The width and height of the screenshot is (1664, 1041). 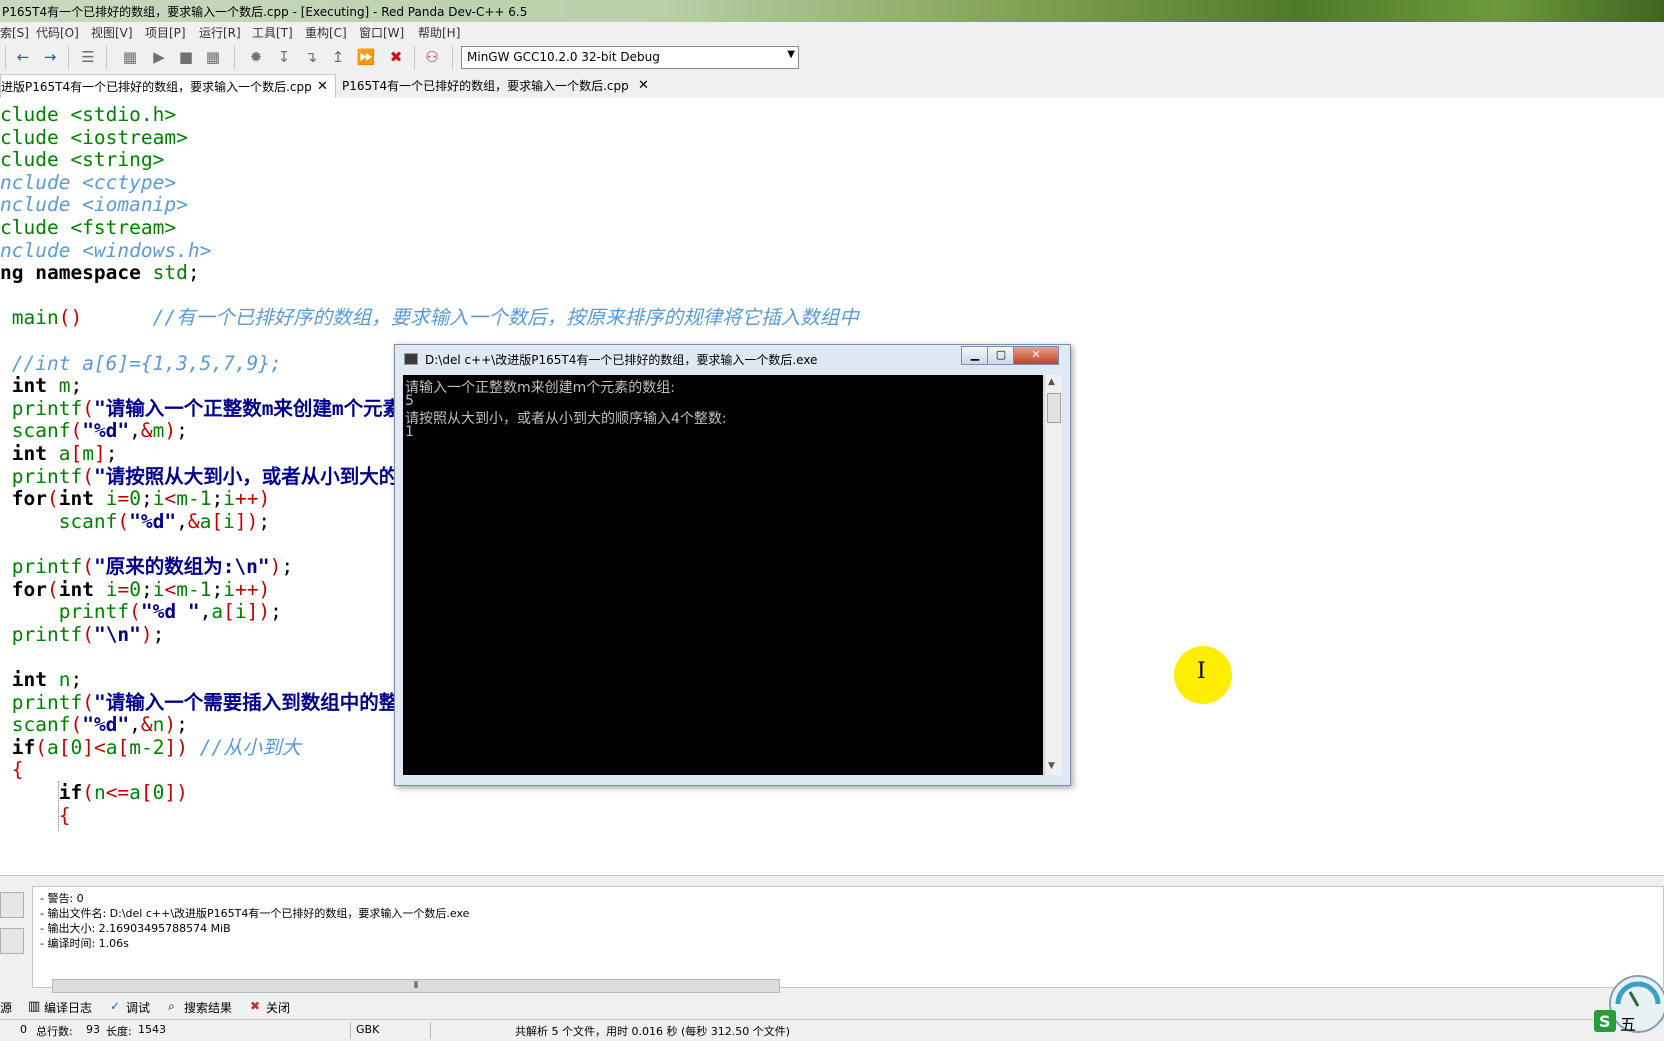 I want to click on menu-tools: 工具[T], so click(x=272, y=32).